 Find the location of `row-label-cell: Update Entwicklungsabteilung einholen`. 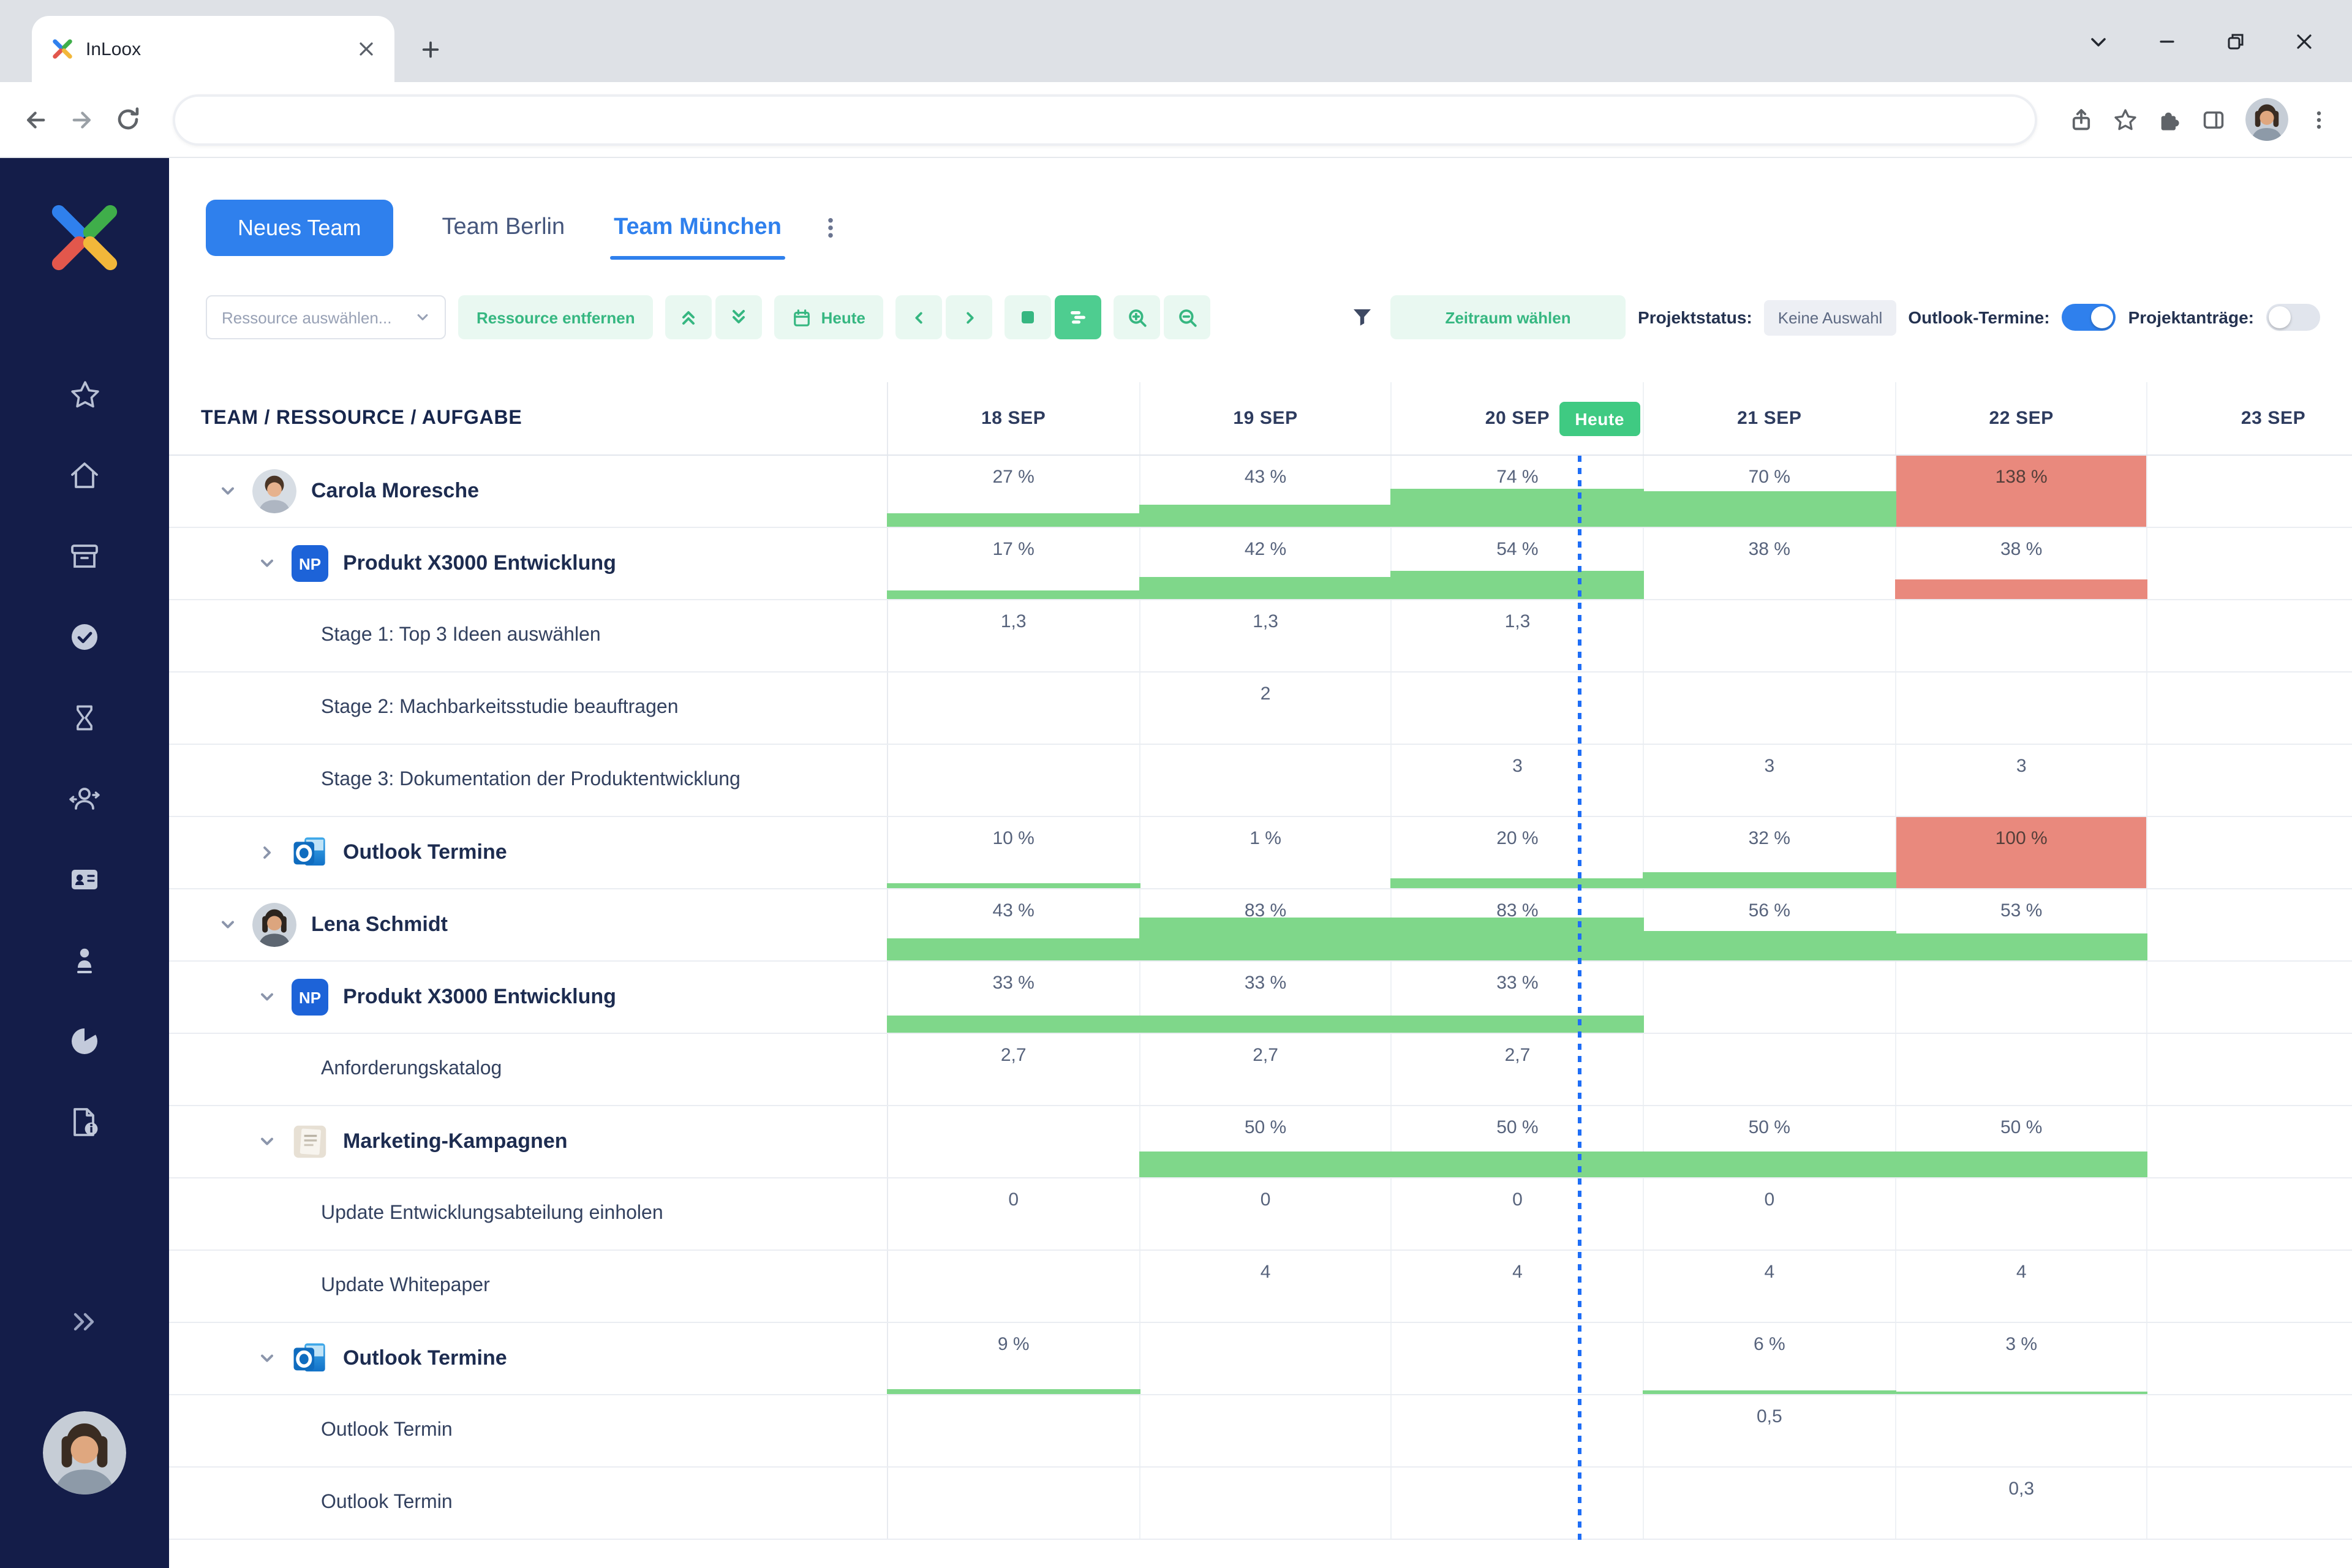

row-label-cell: Update Entwicklungsabteilung einholen is located at coordinates (529, 1214).